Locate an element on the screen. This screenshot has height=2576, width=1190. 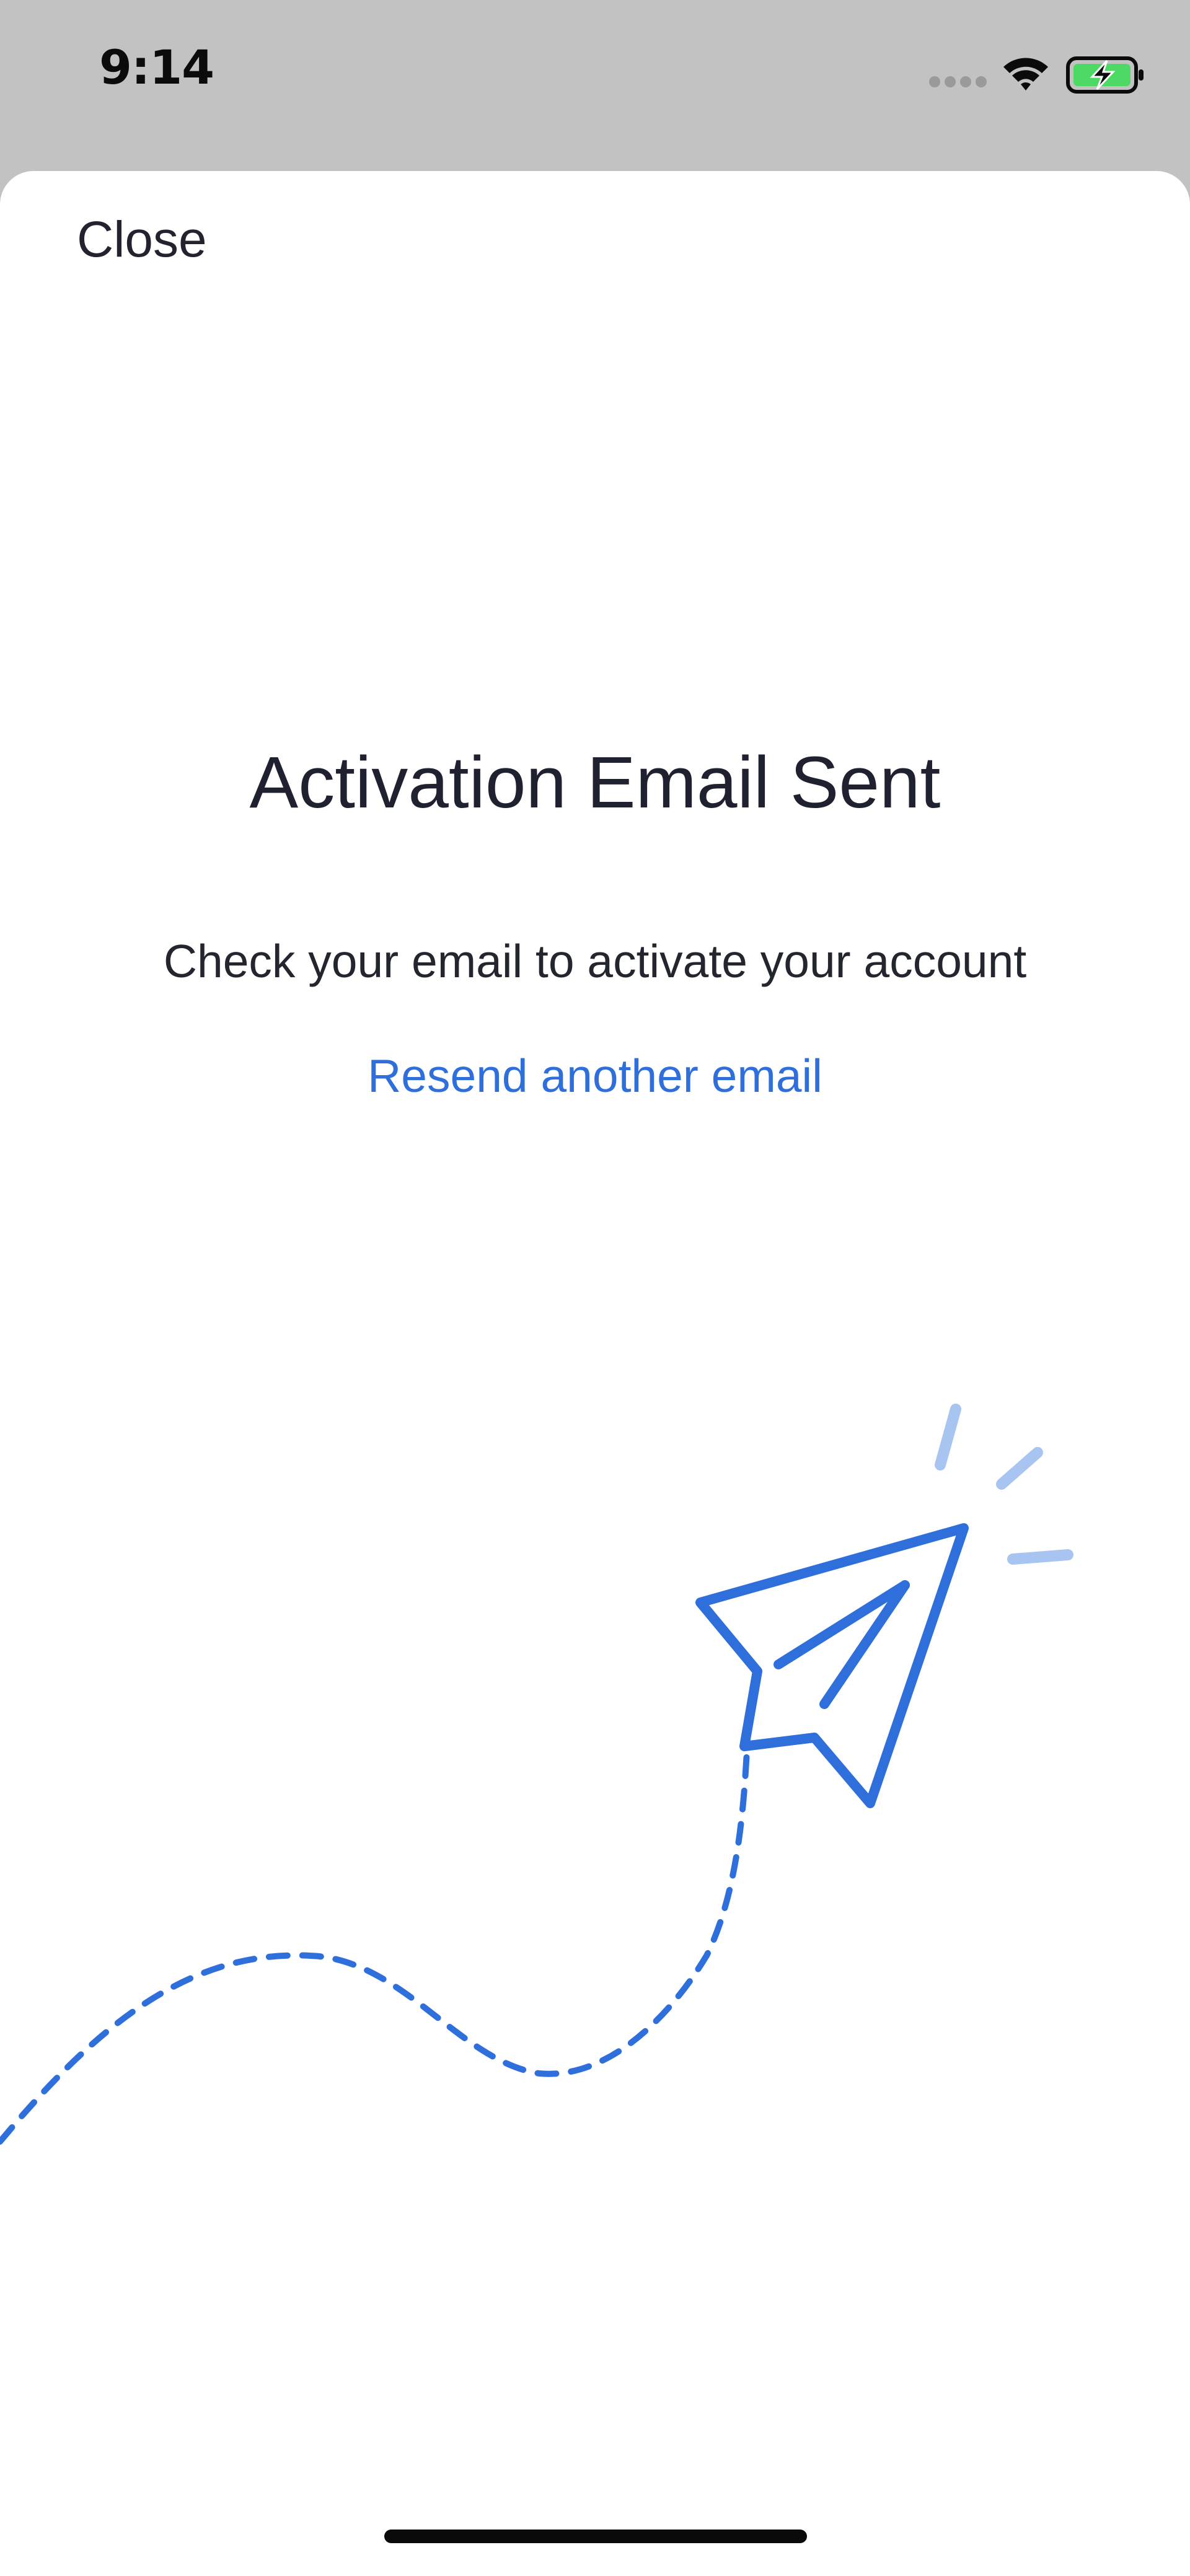
motion-lines is located at coordinates (1004, 1485).